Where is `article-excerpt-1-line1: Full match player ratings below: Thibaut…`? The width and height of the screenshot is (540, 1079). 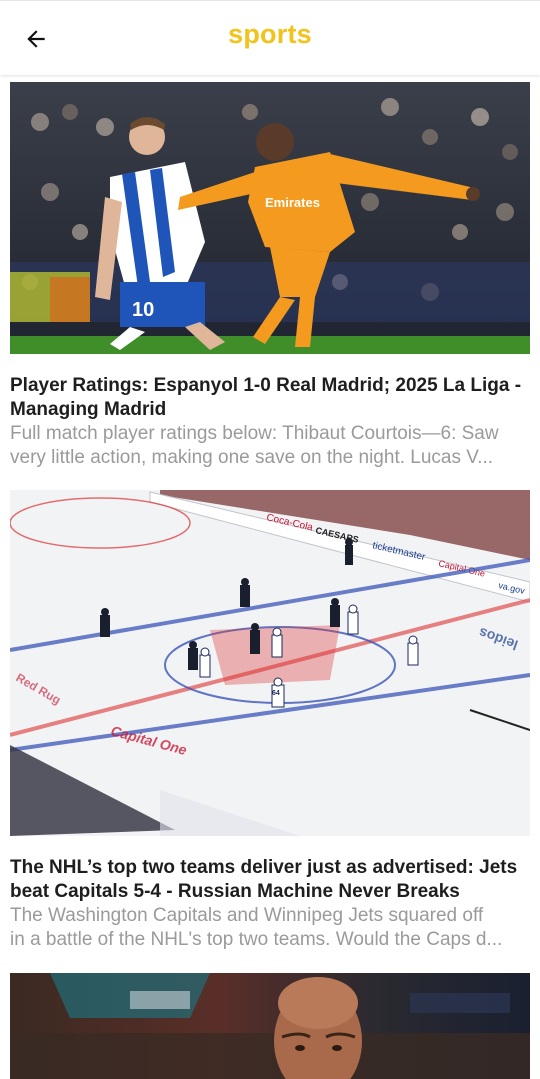 article-excerpt-1-line1: Full match player ratings below: Thibaut… is located at coordinates (254, 433).